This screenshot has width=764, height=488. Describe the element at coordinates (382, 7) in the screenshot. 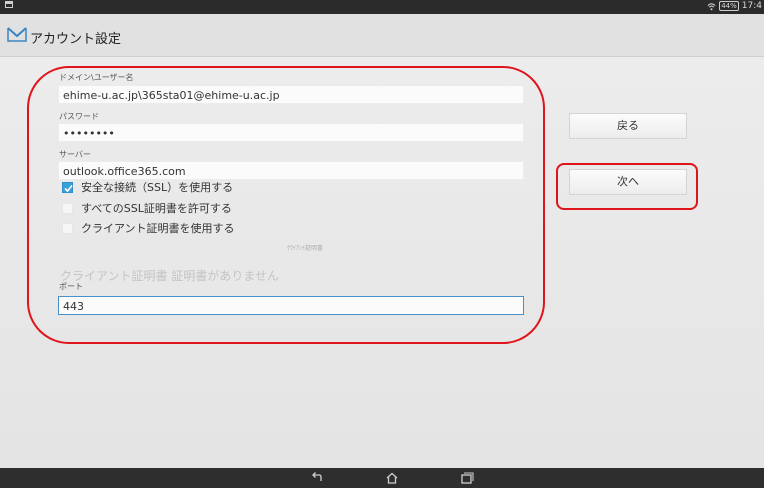

I see `status-bar: 44% 17:4` at that location.